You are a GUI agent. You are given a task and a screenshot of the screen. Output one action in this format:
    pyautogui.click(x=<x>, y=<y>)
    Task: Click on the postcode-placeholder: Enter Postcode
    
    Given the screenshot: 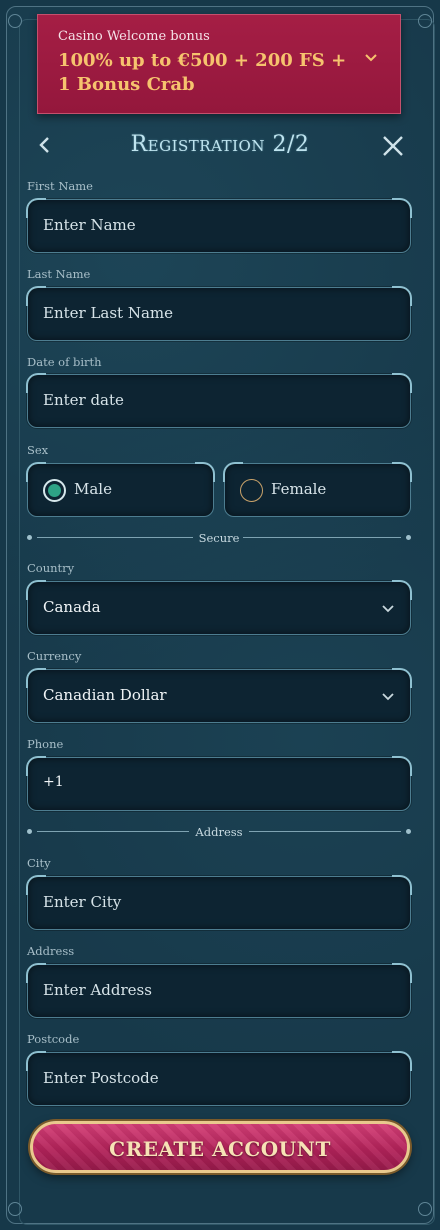 What is the action you would take?
    pyautogui.click(x=101, y=1078)
    